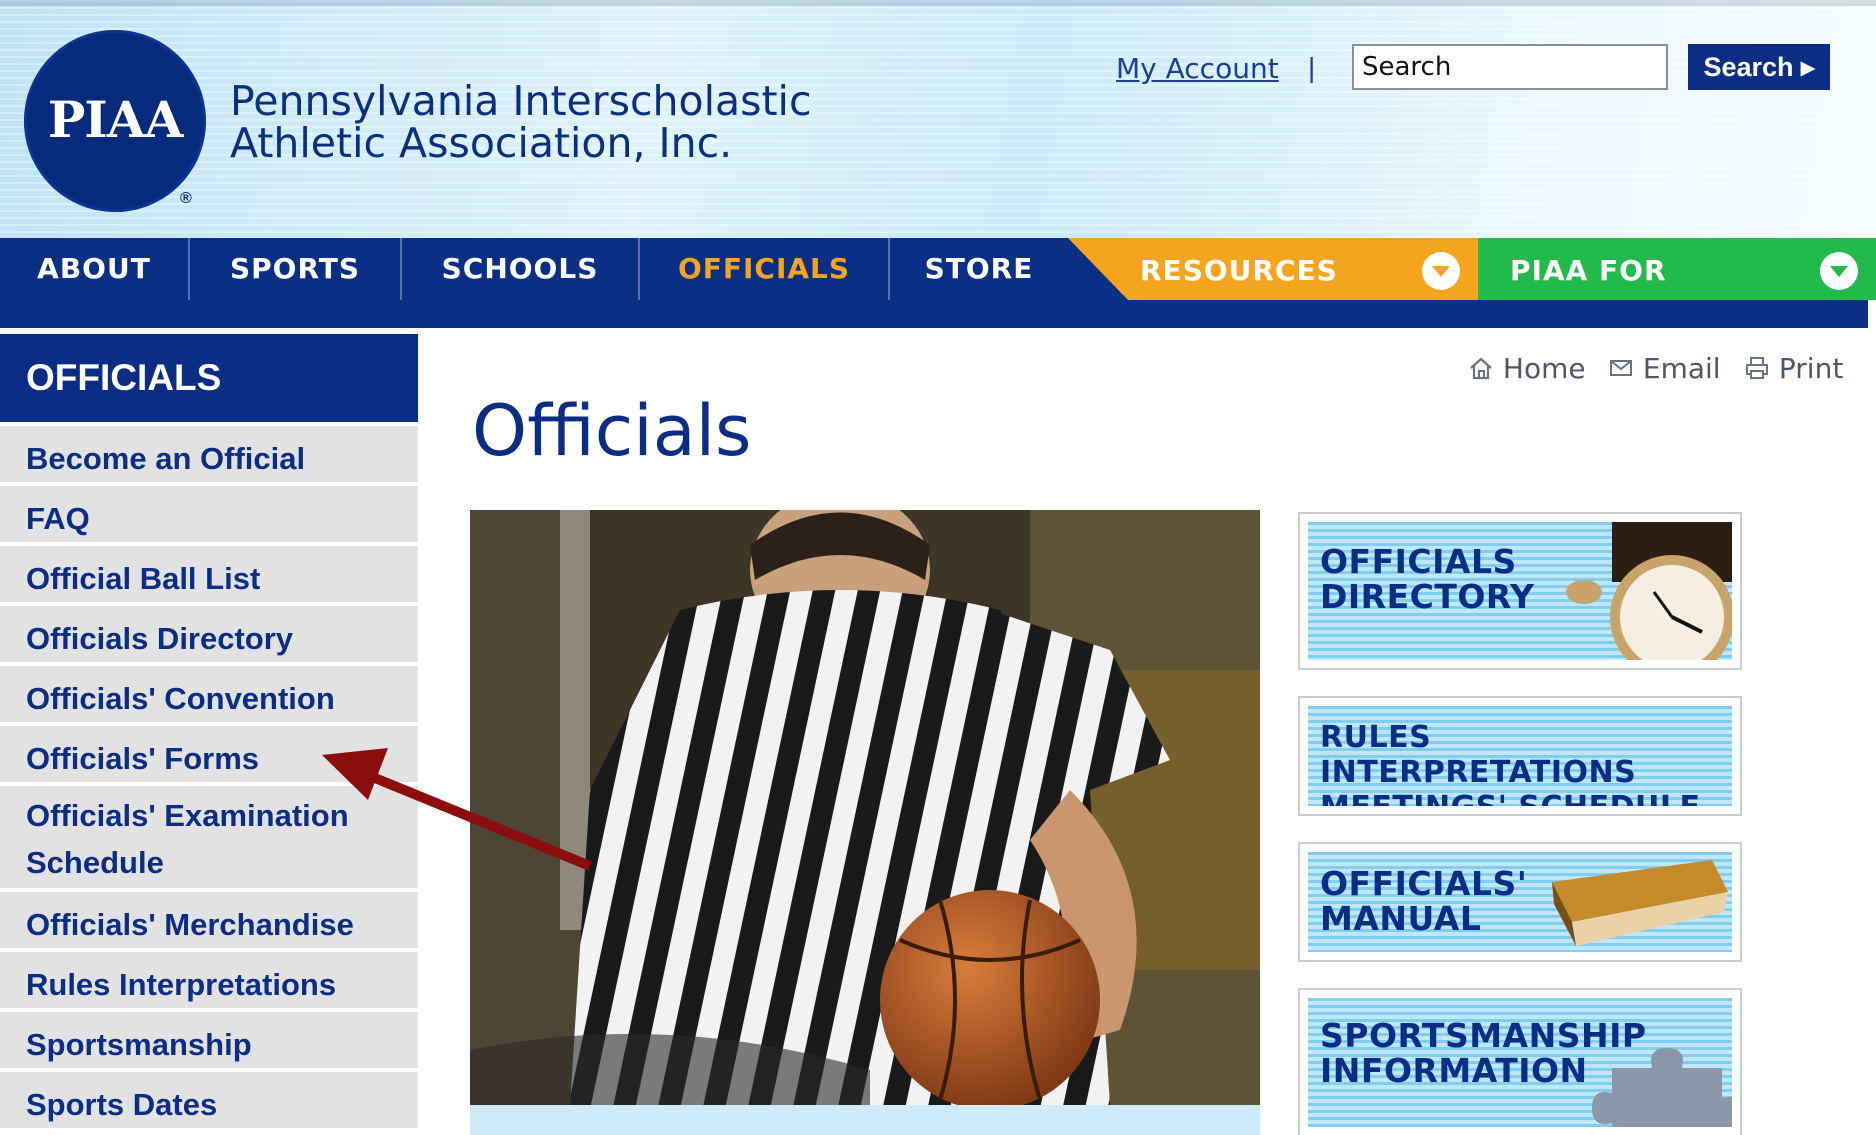 The height and width of the screenshot is (1135, 1876). I want to click on nav-resources-dropdown: RESOURCES, so click(1273, 269).